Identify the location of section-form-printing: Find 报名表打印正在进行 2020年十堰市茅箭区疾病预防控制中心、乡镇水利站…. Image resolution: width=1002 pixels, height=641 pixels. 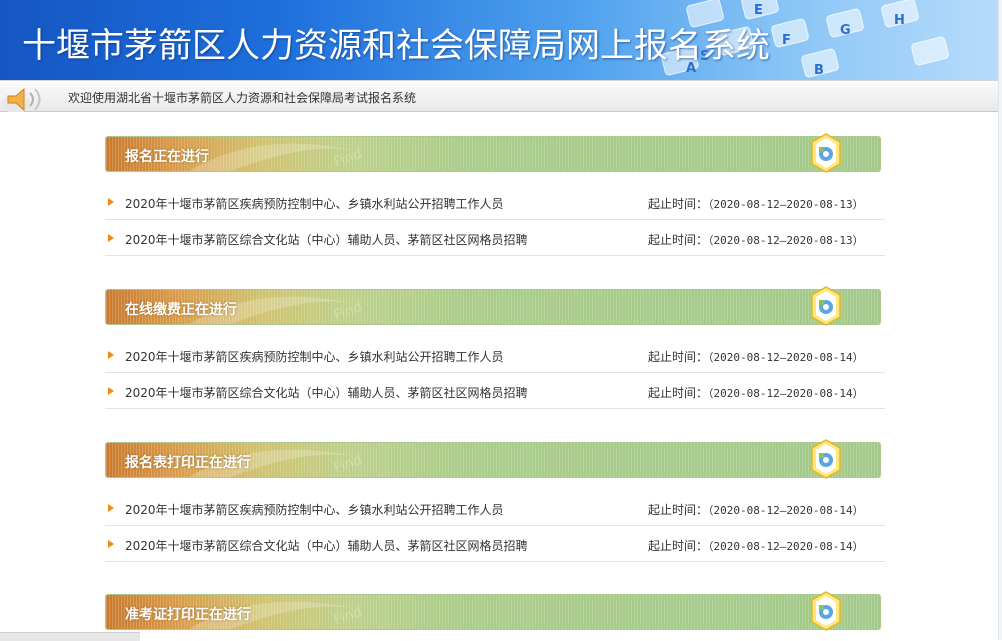
(495, 500).